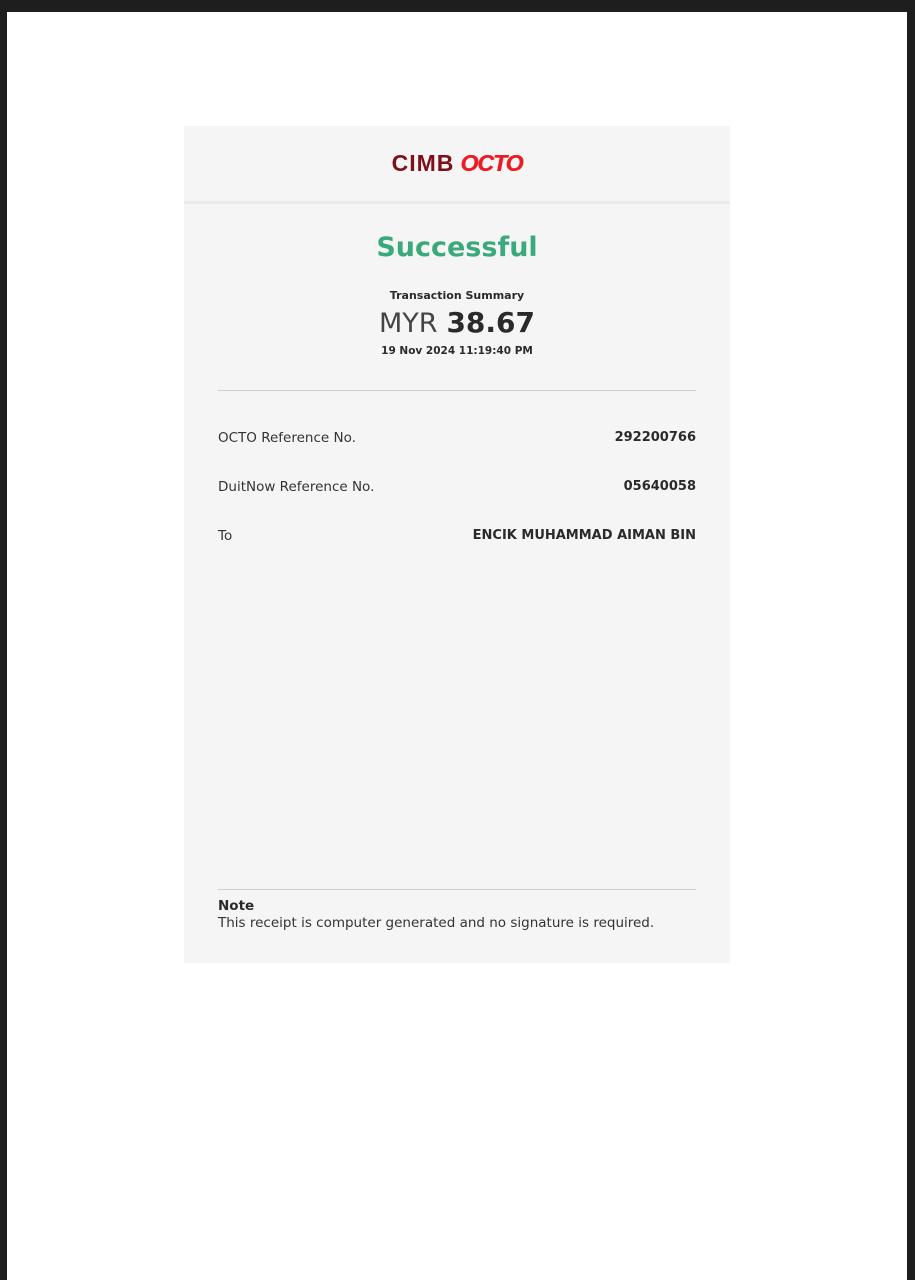  What do you see at coordinates (236, 906) in the screenshot?
I see `note-title: Note` at bounding box center [236, 906].